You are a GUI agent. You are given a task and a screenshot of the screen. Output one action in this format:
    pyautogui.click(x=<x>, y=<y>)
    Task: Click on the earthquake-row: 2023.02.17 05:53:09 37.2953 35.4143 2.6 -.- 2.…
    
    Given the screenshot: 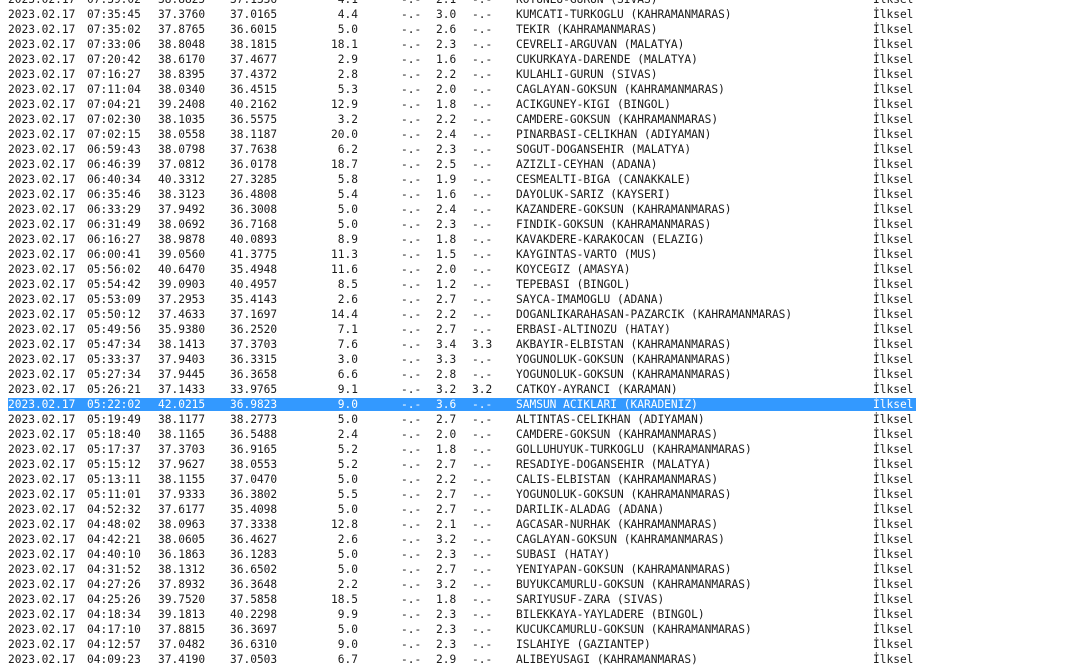 What is the action you would take?
    pyautogui.click(x=545, y=299)
    